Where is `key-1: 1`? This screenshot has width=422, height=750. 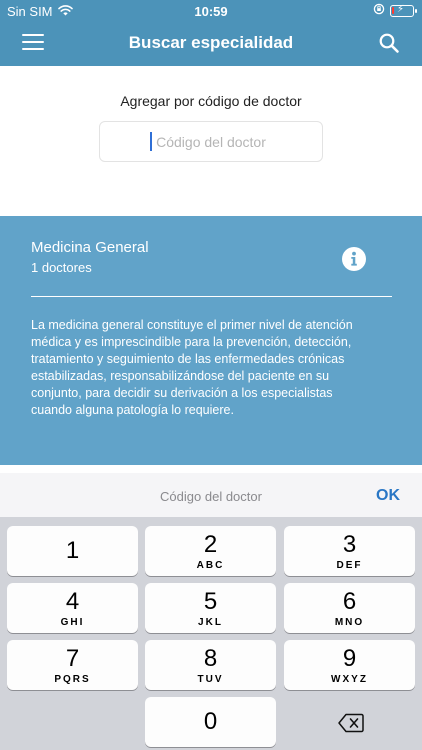
key-1: 1 is located at coordinates (72, 551).